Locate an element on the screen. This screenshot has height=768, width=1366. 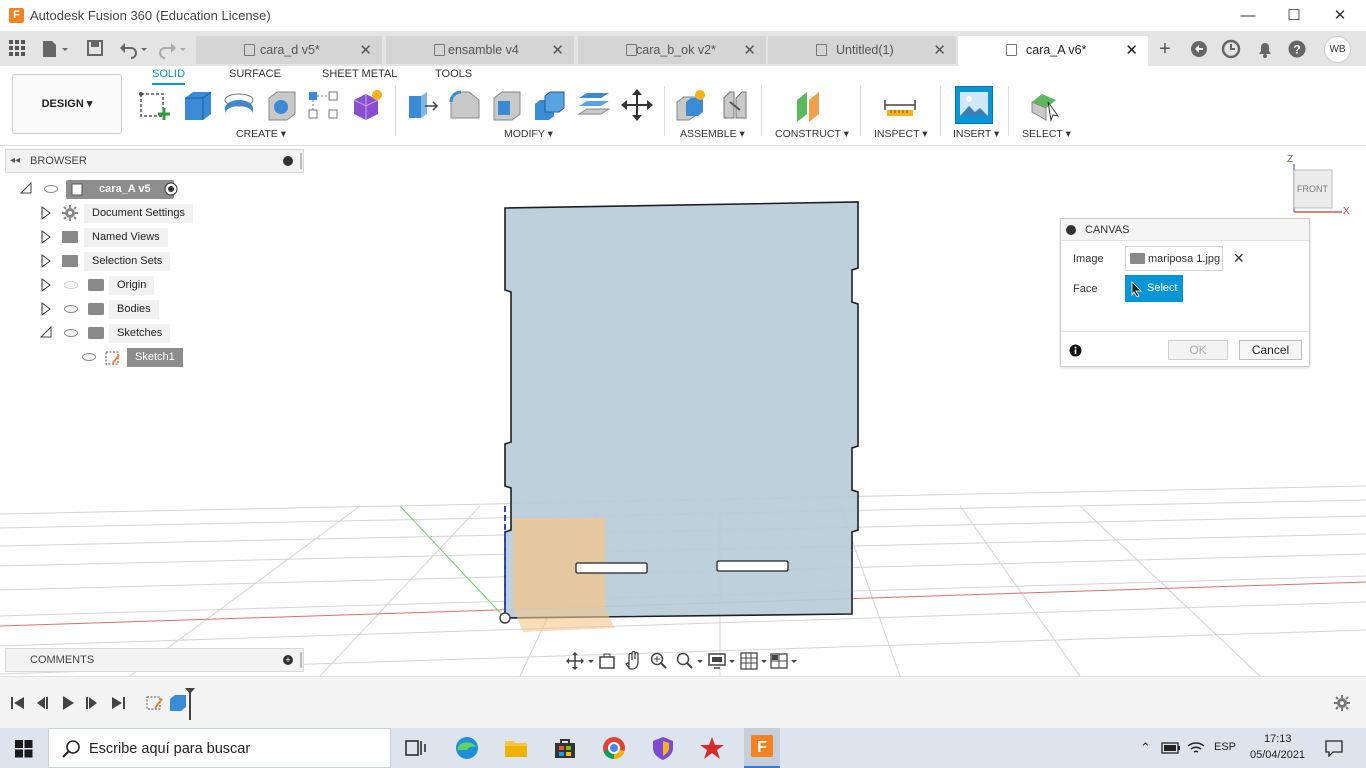
create-sketch-icon is located at coordinates (155, 105).